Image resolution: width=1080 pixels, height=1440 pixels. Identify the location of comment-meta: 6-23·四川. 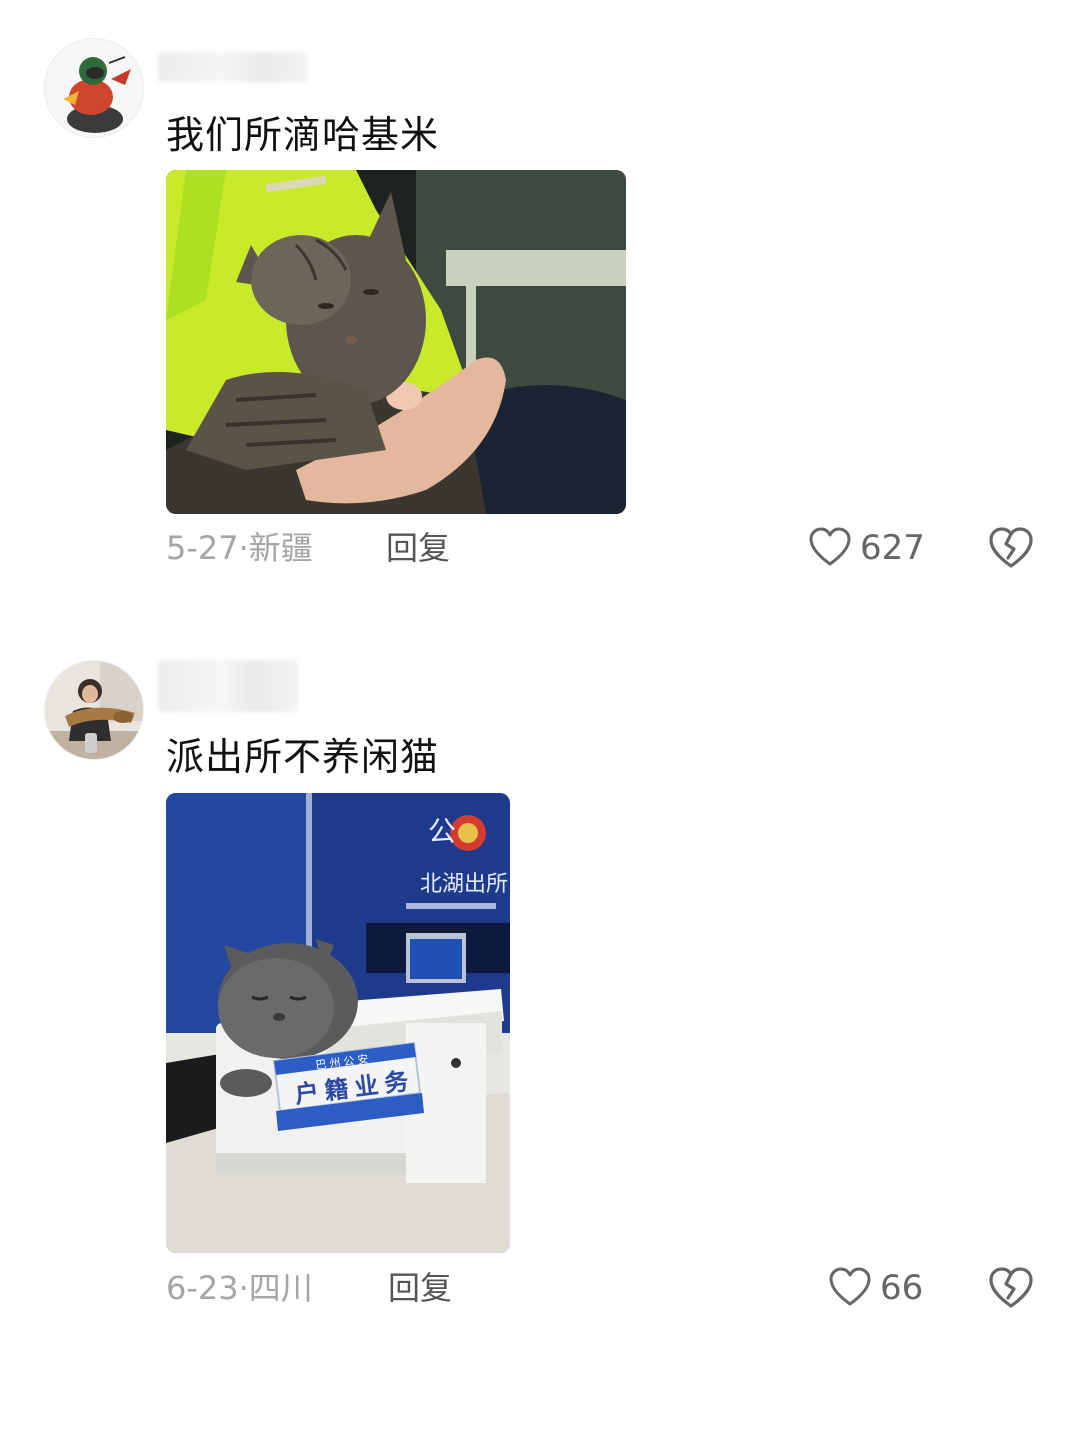
(239, 1288).